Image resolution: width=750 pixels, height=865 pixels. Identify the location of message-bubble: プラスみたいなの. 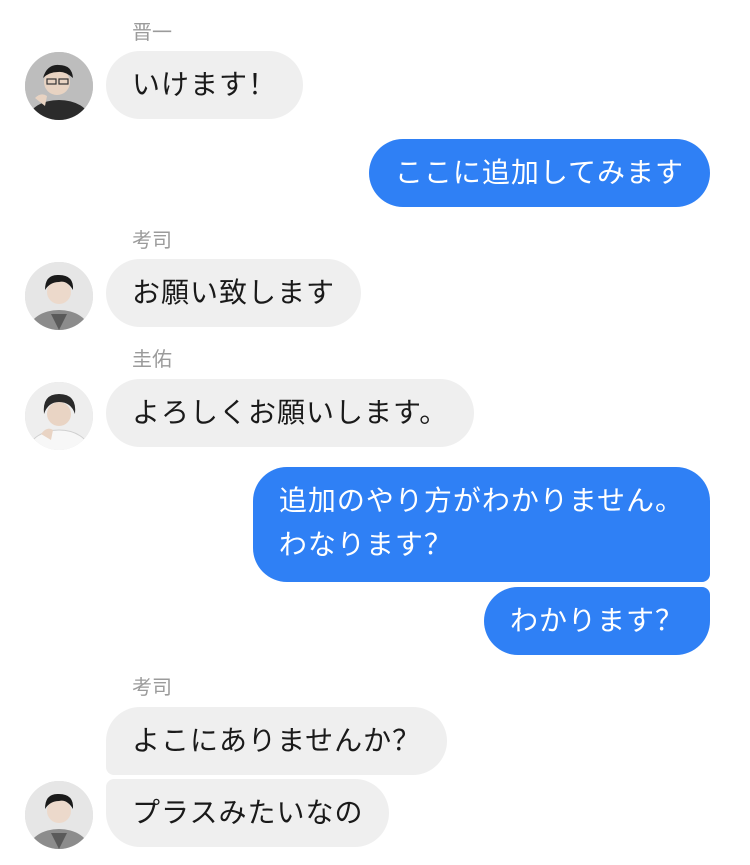
(248, 813).